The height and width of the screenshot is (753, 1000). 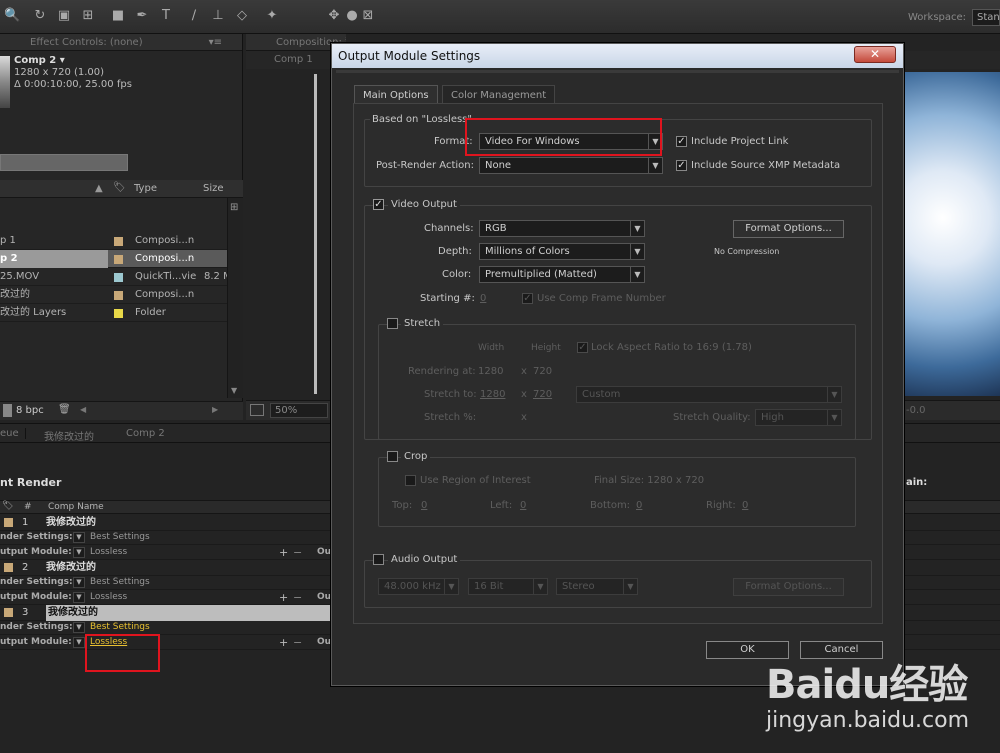 What do you see at coordinates (527, 298) in the screenshot?
I see `use-comp-frame-checkbox: ✓` at bounding box center [527, 298].